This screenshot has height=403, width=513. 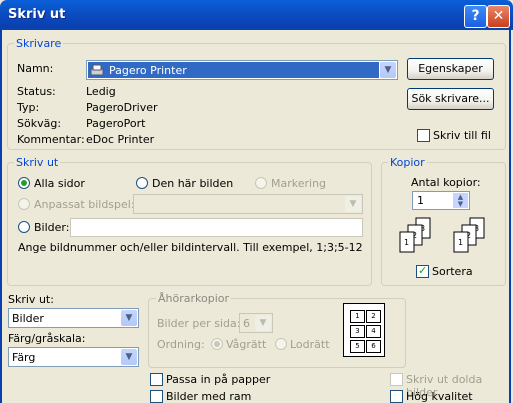 What do you see at coordinates (310, 344) in the screenshot?
I see `vertical-label: Lodrätt` at bounding box center [310, 344].